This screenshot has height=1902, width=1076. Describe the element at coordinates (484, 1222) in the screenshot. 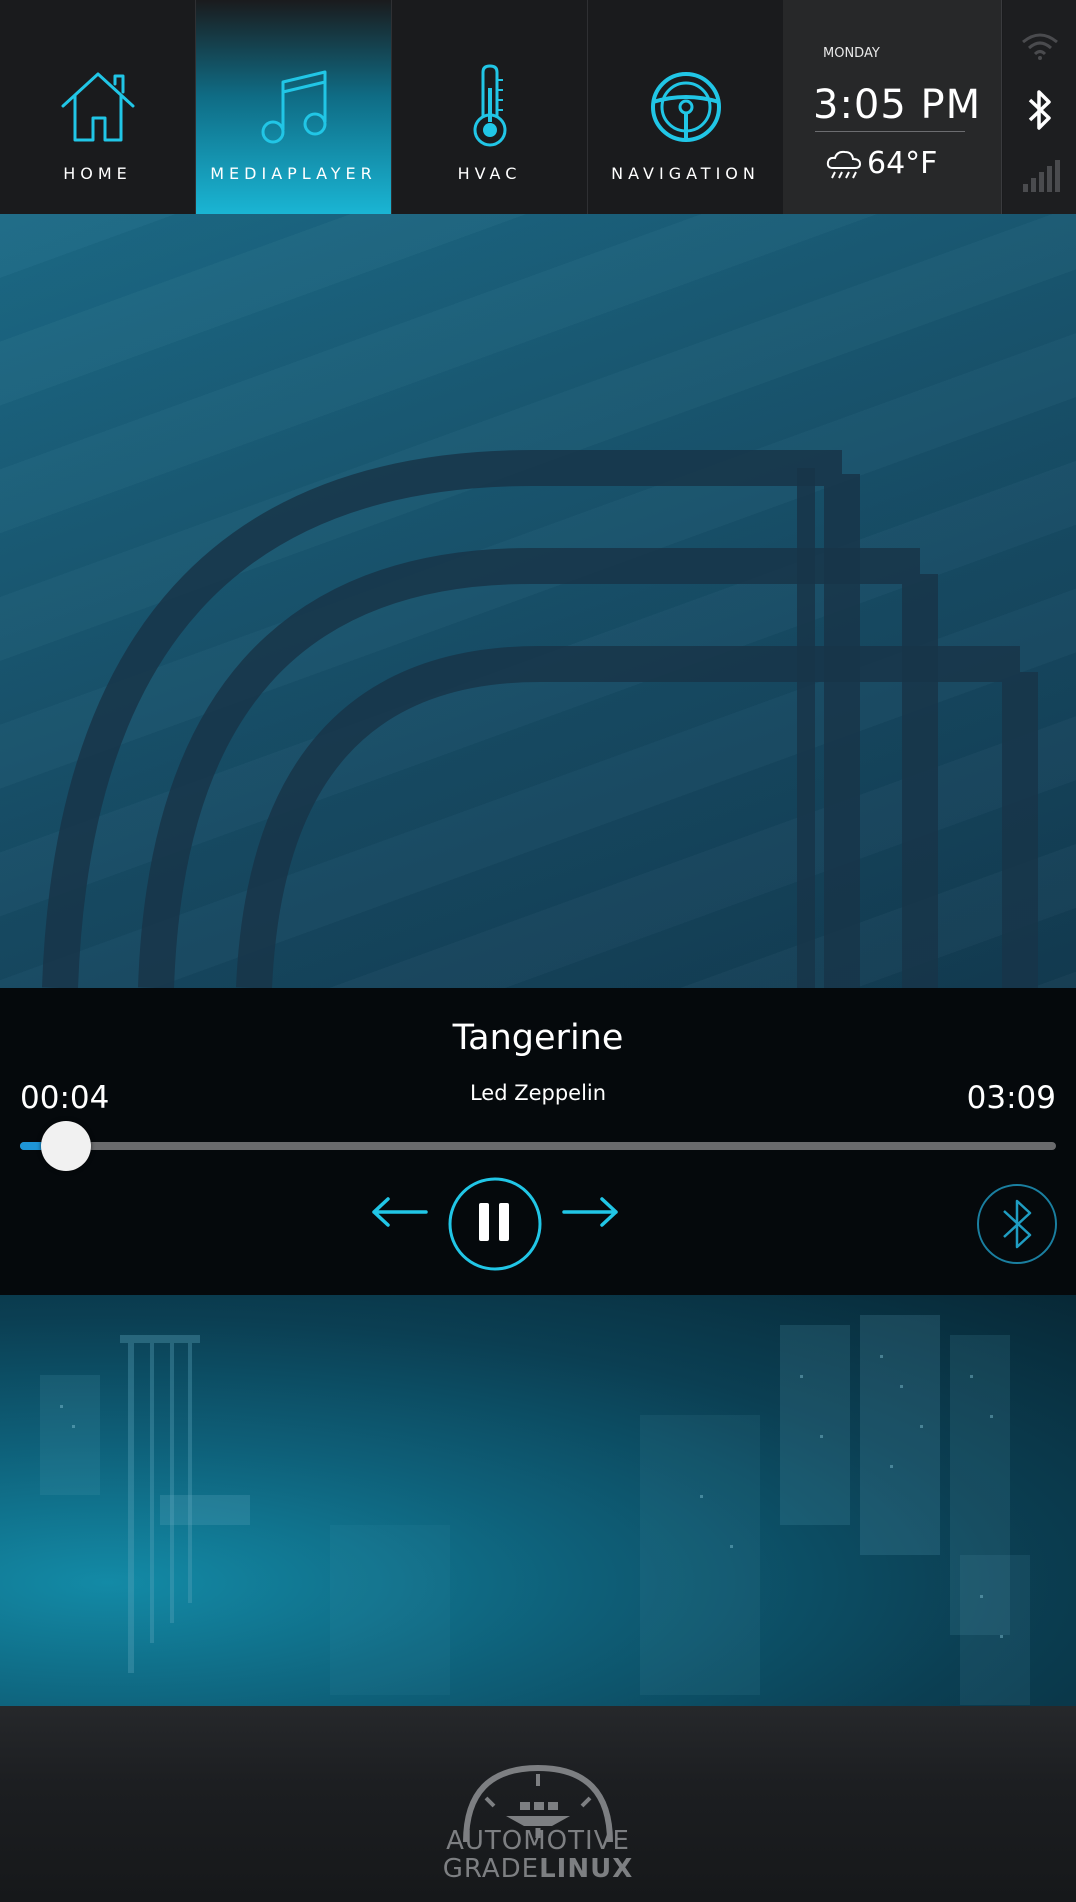

I see `pause-icon` at that location.